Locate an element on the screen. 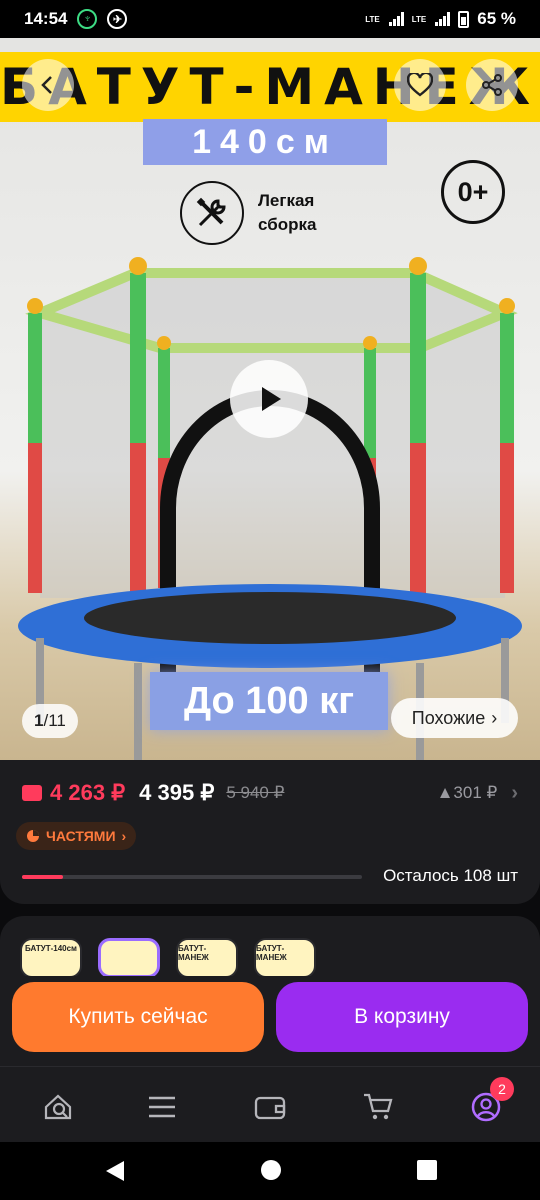  similar-button: Похожие › is located at coordinates (454, 718).